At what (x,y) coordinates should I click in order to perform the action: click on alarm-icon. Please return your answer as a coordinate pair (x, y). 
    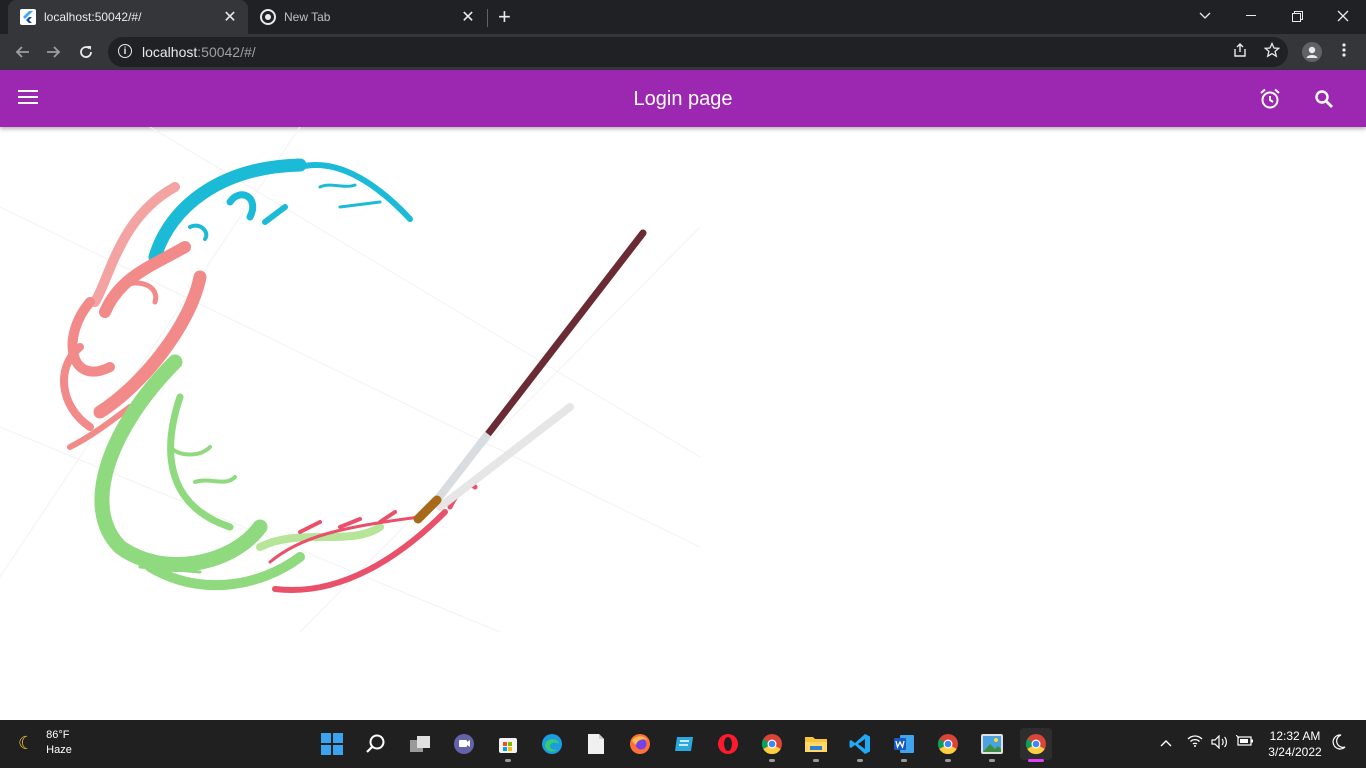
    Looking at the image, I should click on (1270, 99).